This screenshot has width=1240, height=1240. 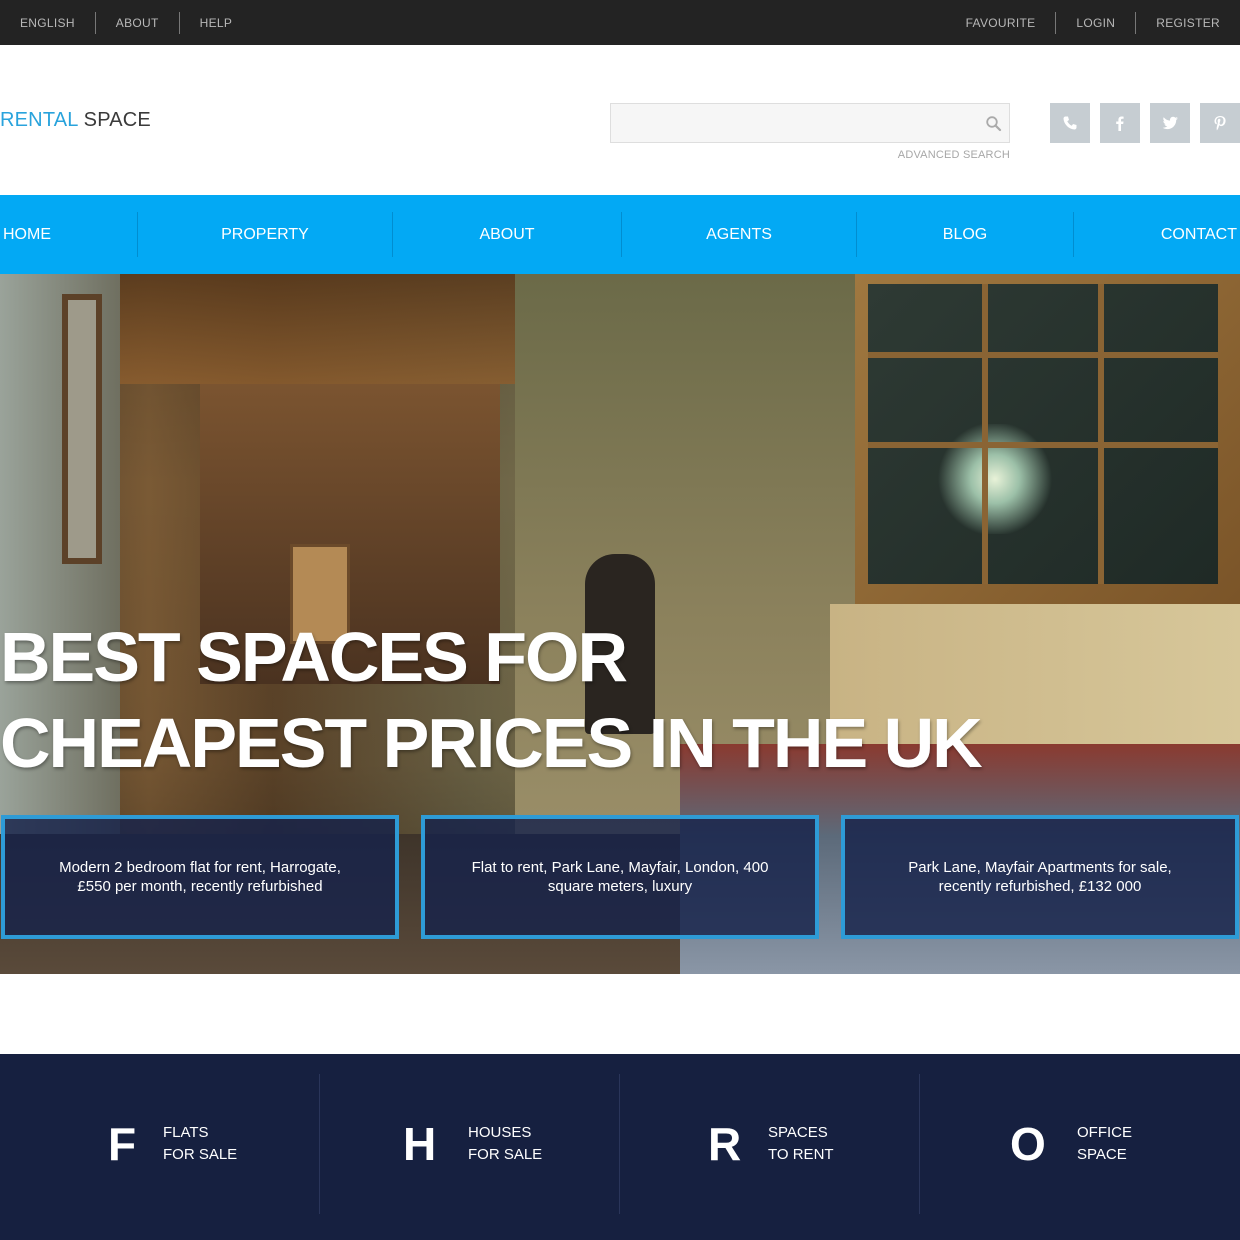 What do you see at coordinates (1220, 123) in the screenshot?
I see `pinterest-icon` at bounding box center [1220, 123].